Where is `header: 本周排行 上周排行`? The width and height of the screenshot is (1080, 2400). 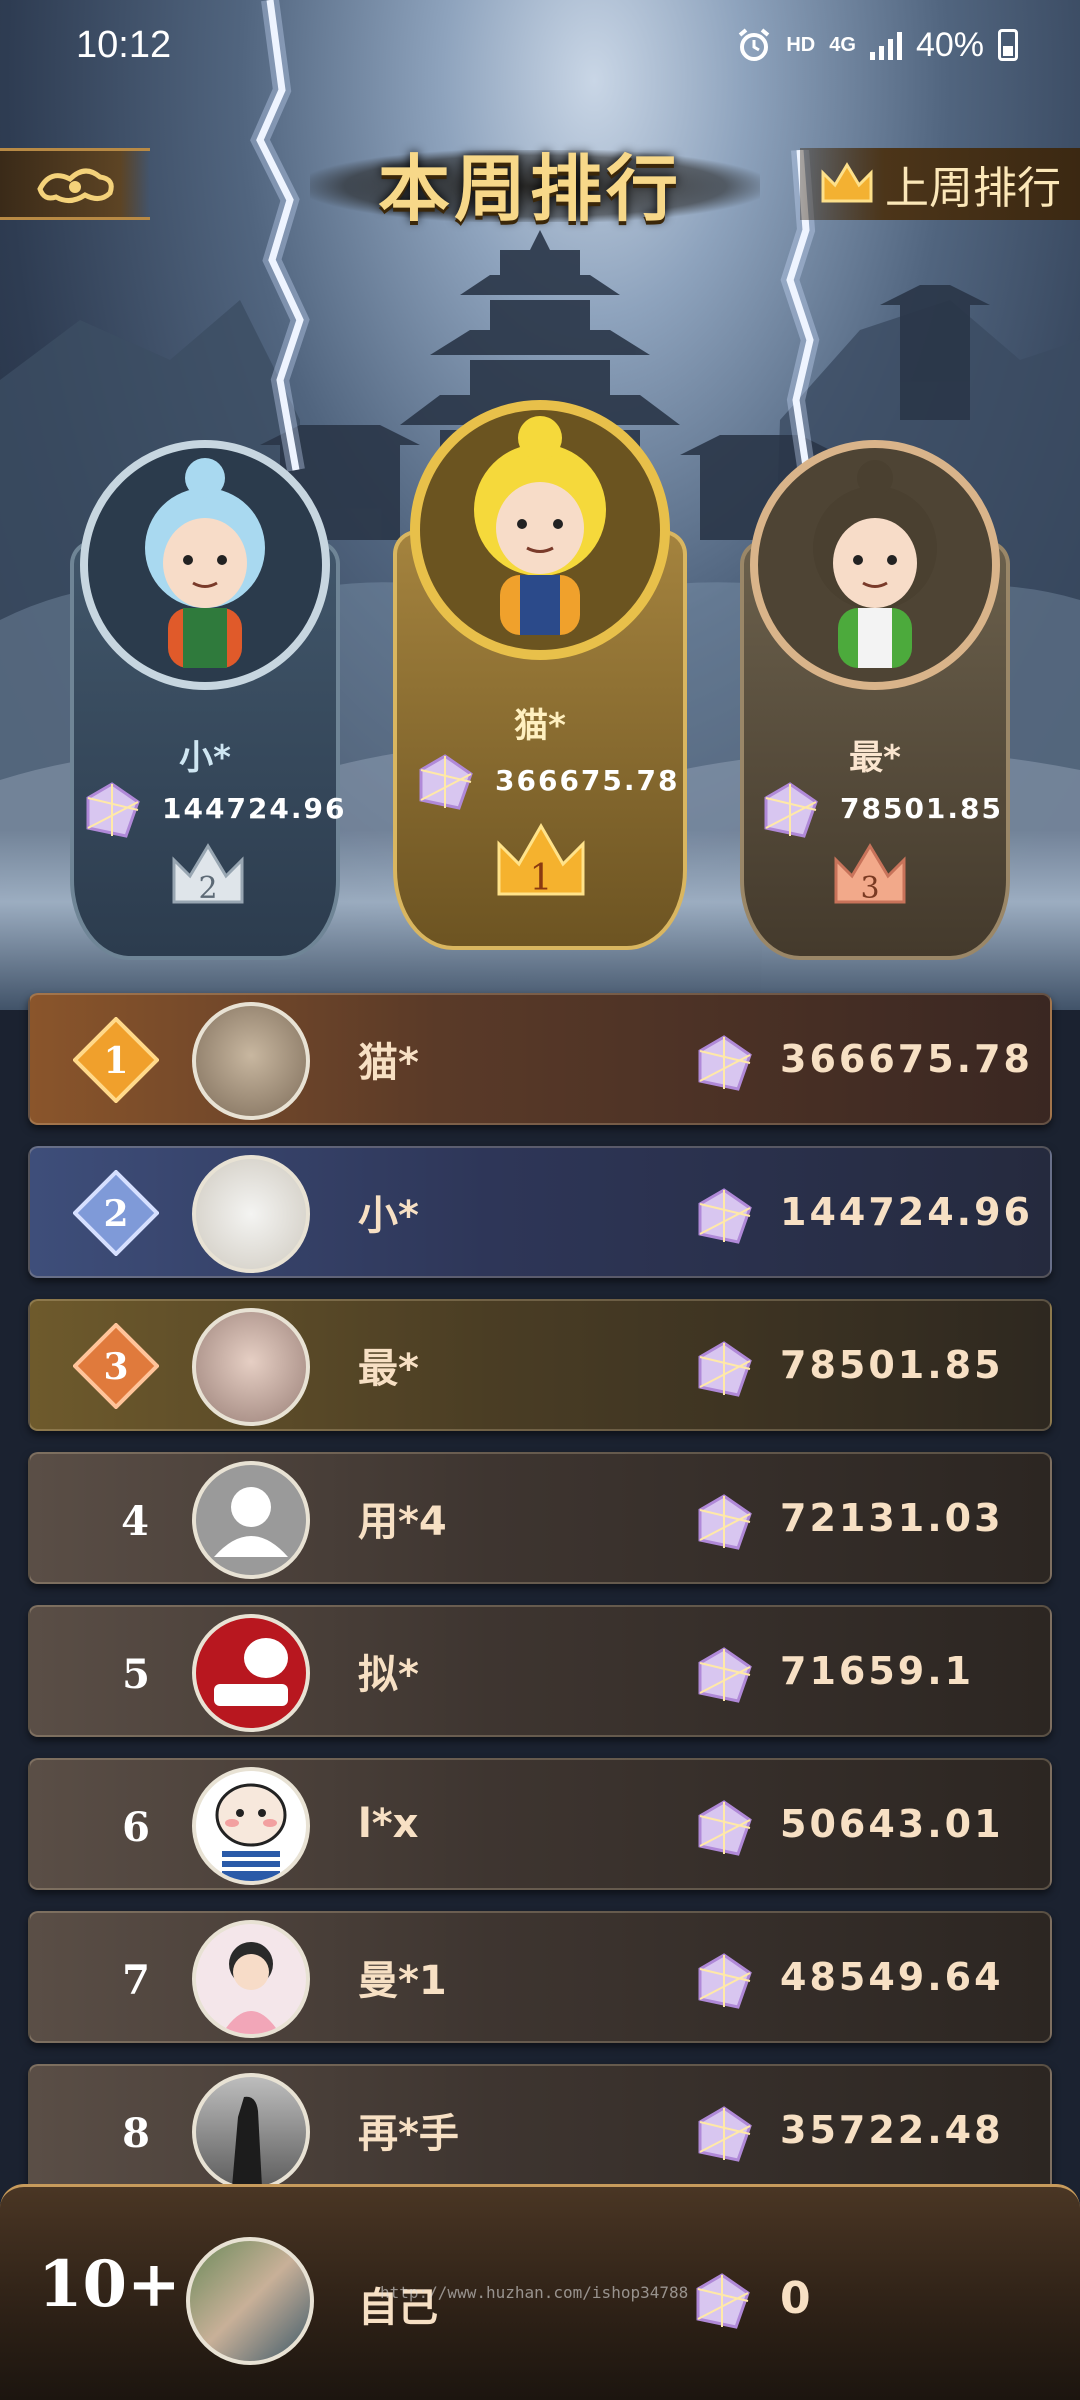 header: 本周排行 上周排行 is located at coordinates (540, 185).